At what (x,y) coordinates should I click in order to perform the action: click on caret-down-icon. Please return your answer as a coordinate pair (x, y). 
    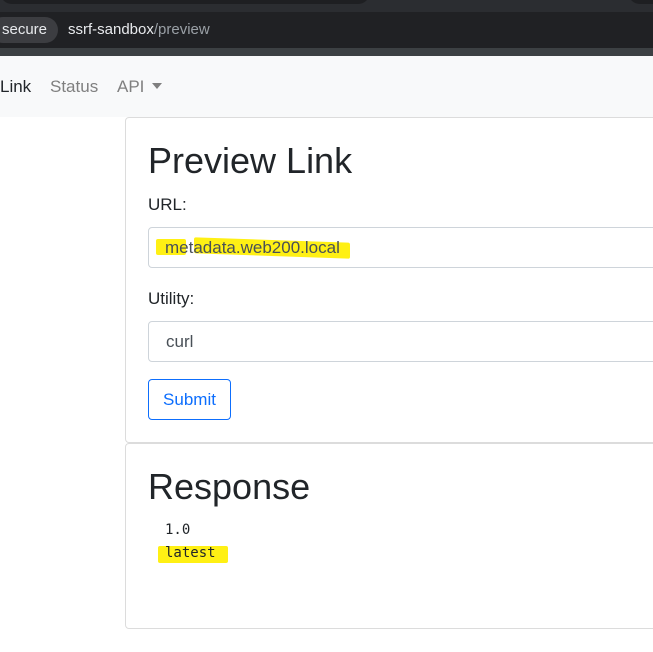
    Looking at the image, I should click on (157, 86).